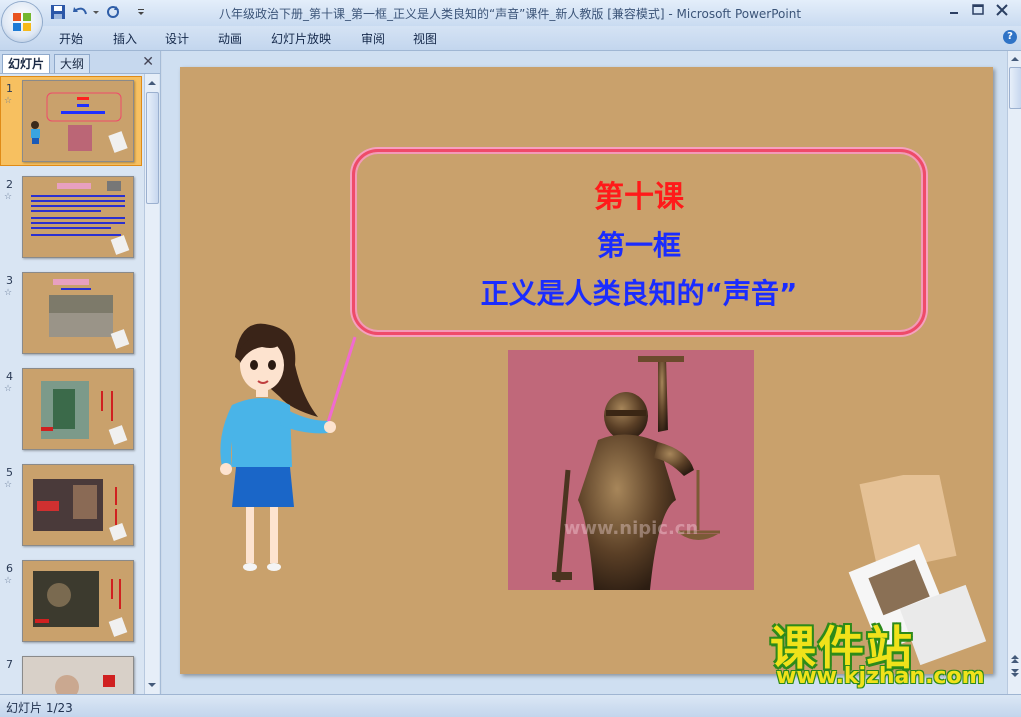 Image resolution: width=1021 pixels, height=717 pixels. What do you see at coordinates (373, 38) in the screenshot?
I see `tab-review: 审阅` at bounding box center [373, 38].